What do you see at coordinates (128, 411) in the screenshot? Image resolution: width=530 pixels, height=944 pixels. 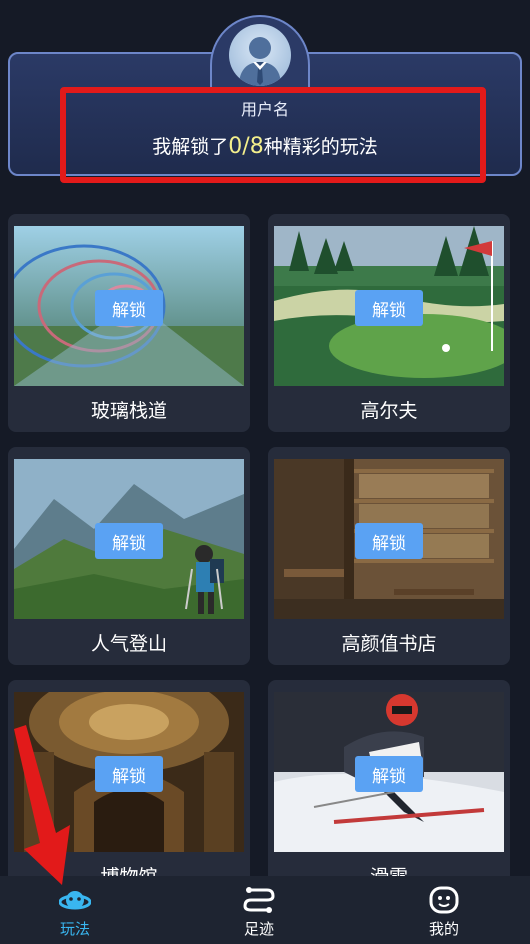 I see `card-title: 玻璃栈道` at bounding box center [128, 411].